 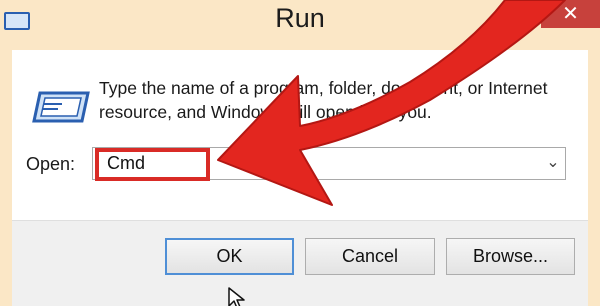 I want to click on run-program-icon, so click(x=61, y=107).